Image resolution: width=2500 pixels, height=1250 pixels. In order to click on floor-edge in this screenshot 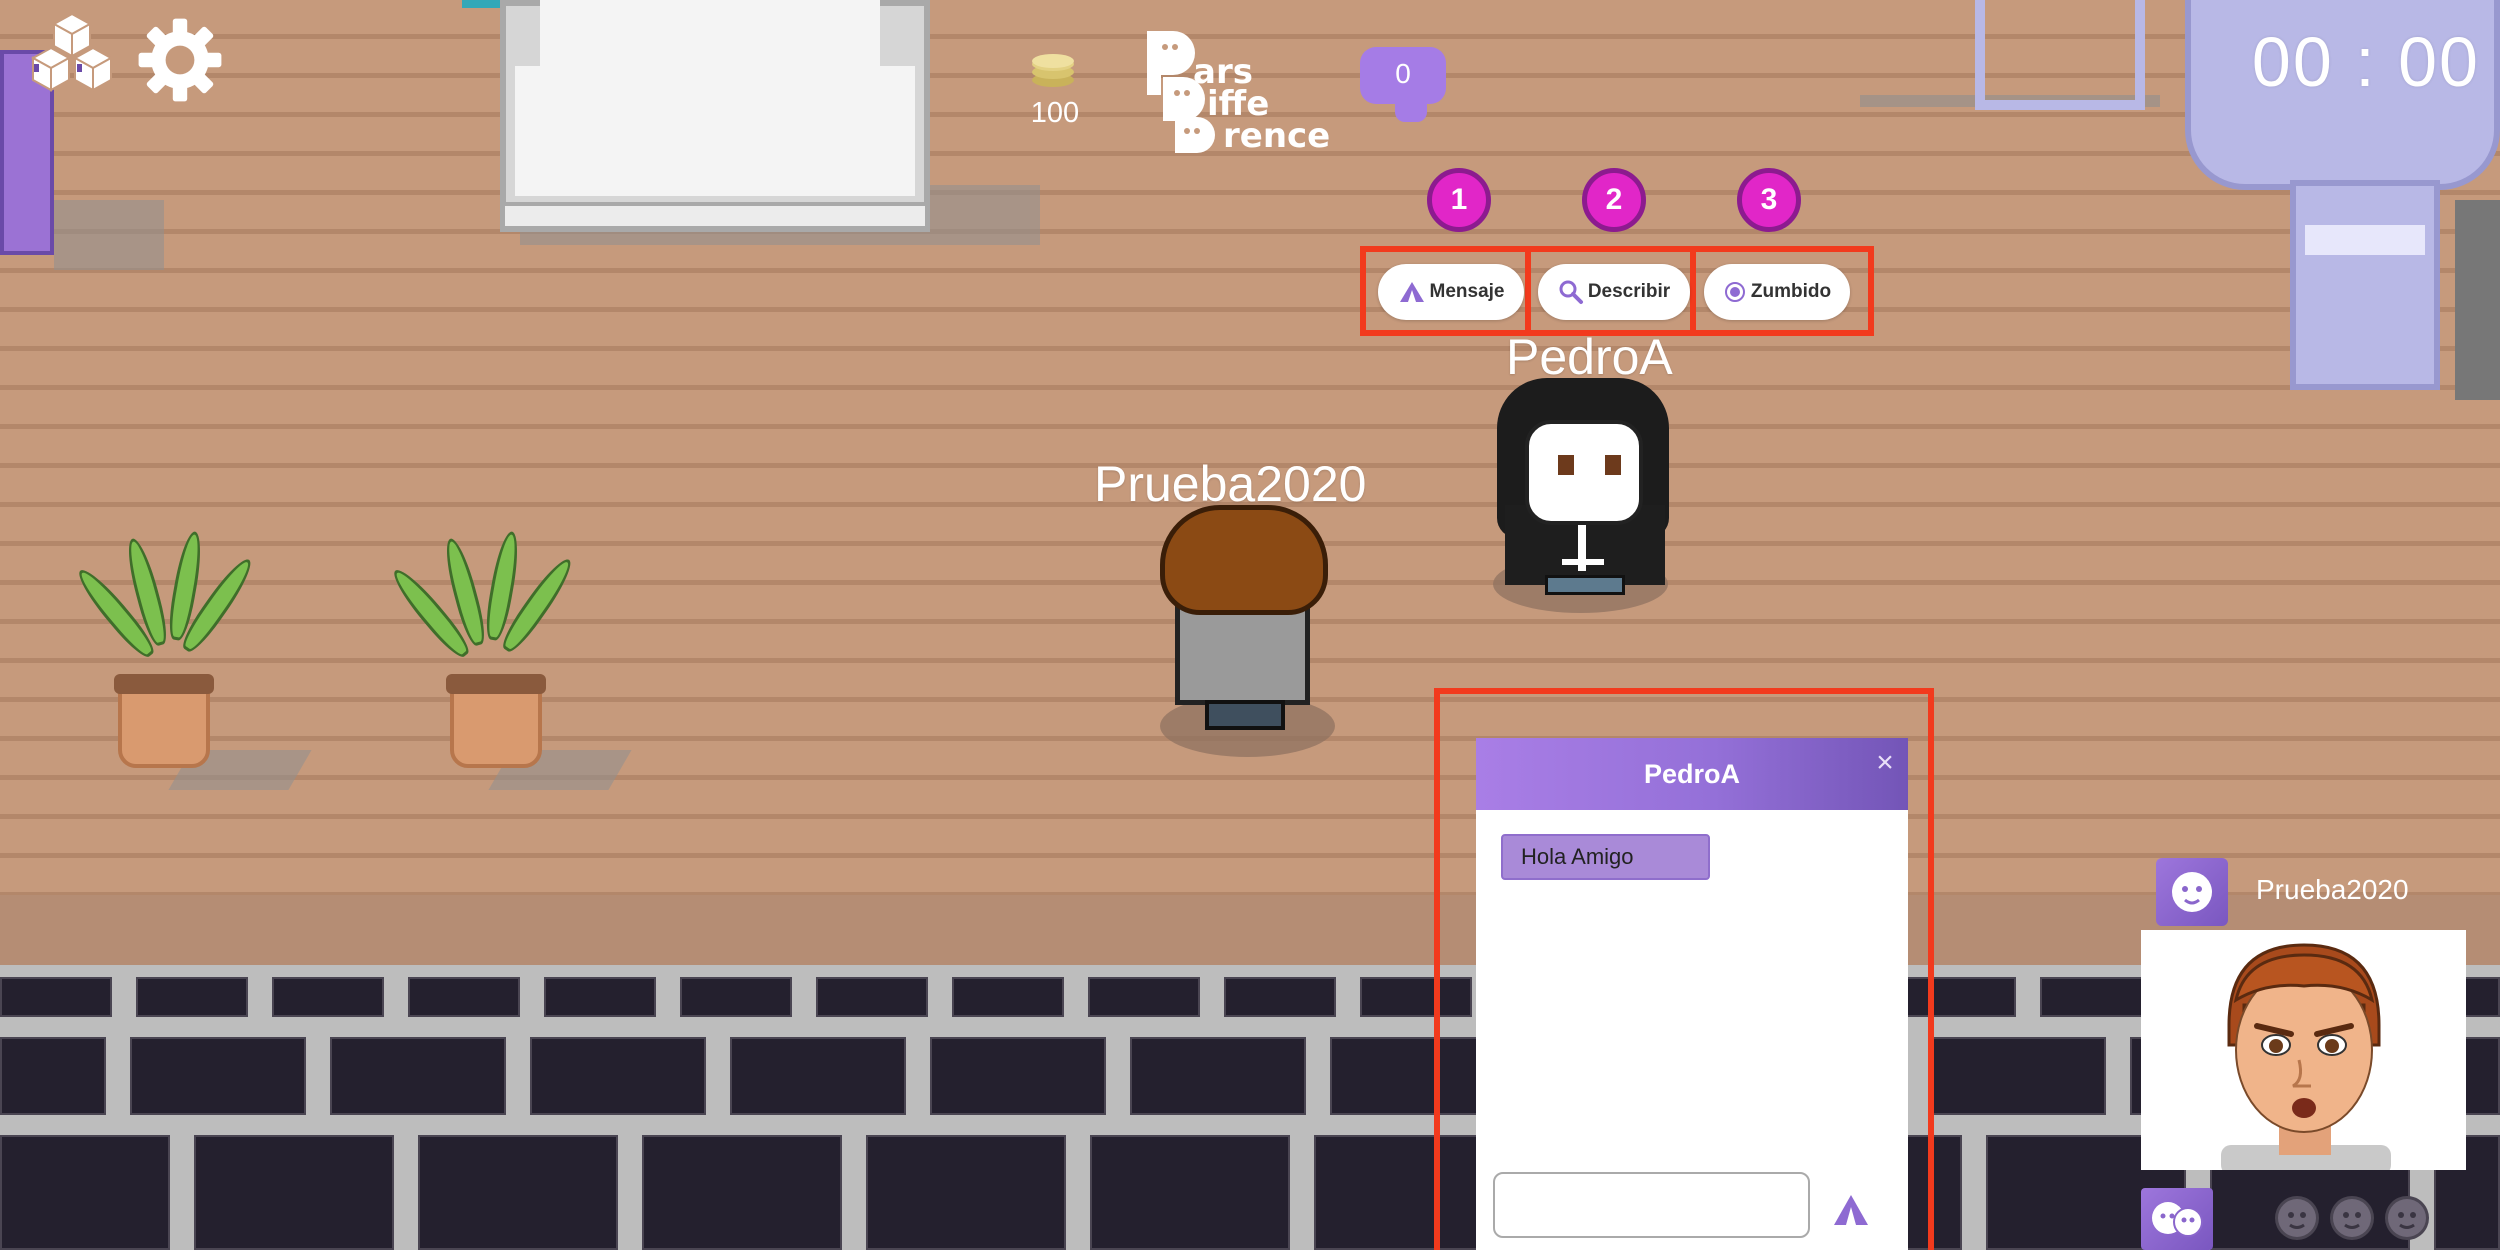, I will do `click(1250, 930)`.